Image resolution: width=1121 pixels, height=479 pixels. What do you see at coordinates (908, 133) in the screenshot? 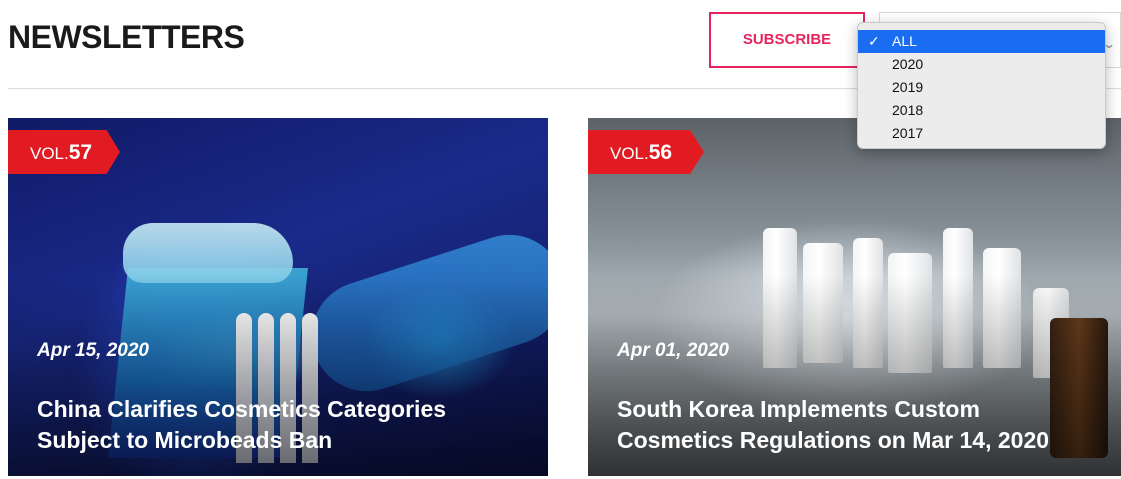
I see `year-option-label: 2017` at bounding box center [908, 133].